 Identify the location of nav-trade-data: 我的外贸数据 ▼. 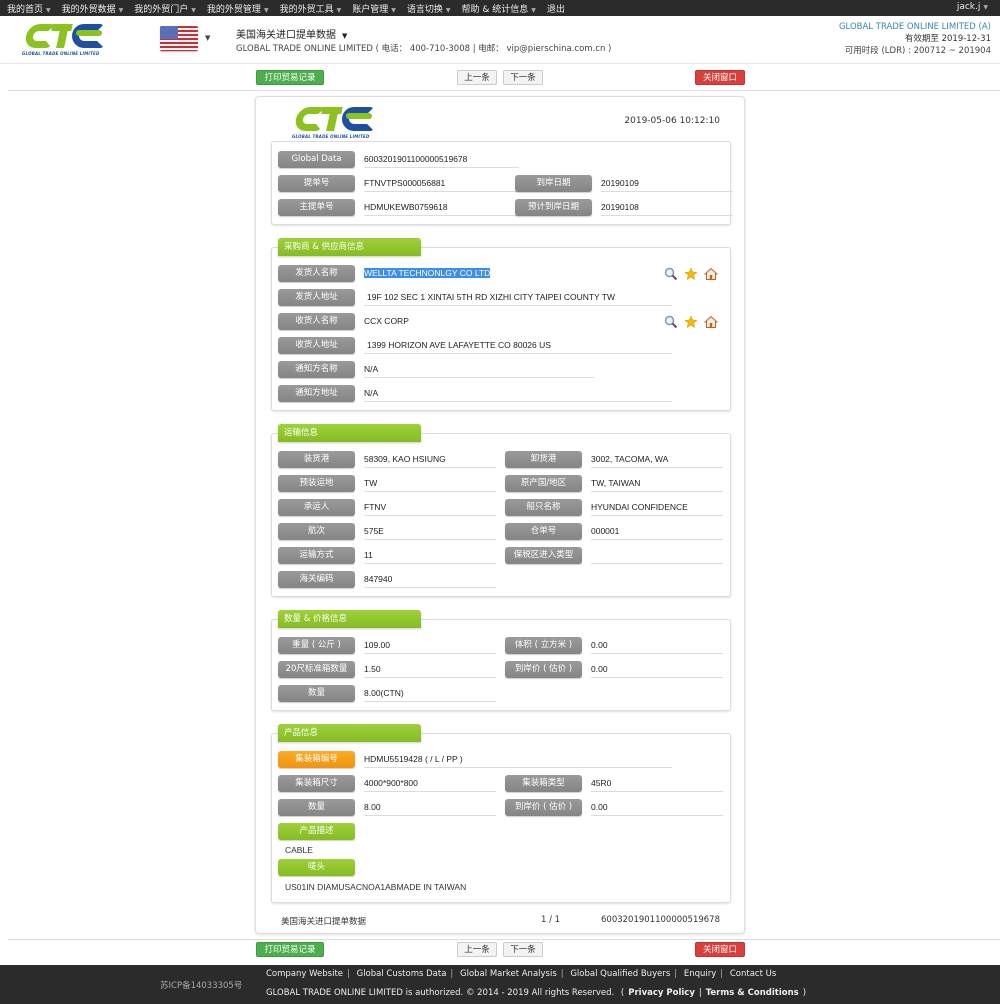
(93, 8).